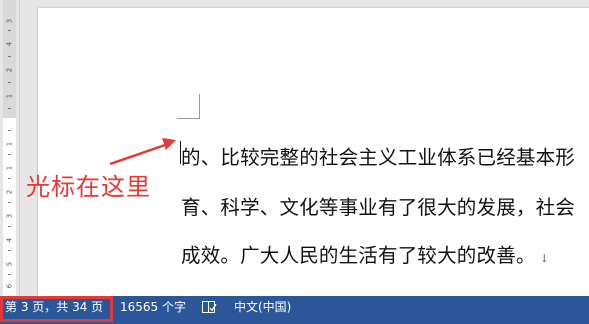 This screenshot has width=589, height=324. What do you see at coordinates (358, 255) in the screenshot?
I see `document-text-span: 成效。广大人民的生活有了较大的改善。` at bounding box center [358, 255].